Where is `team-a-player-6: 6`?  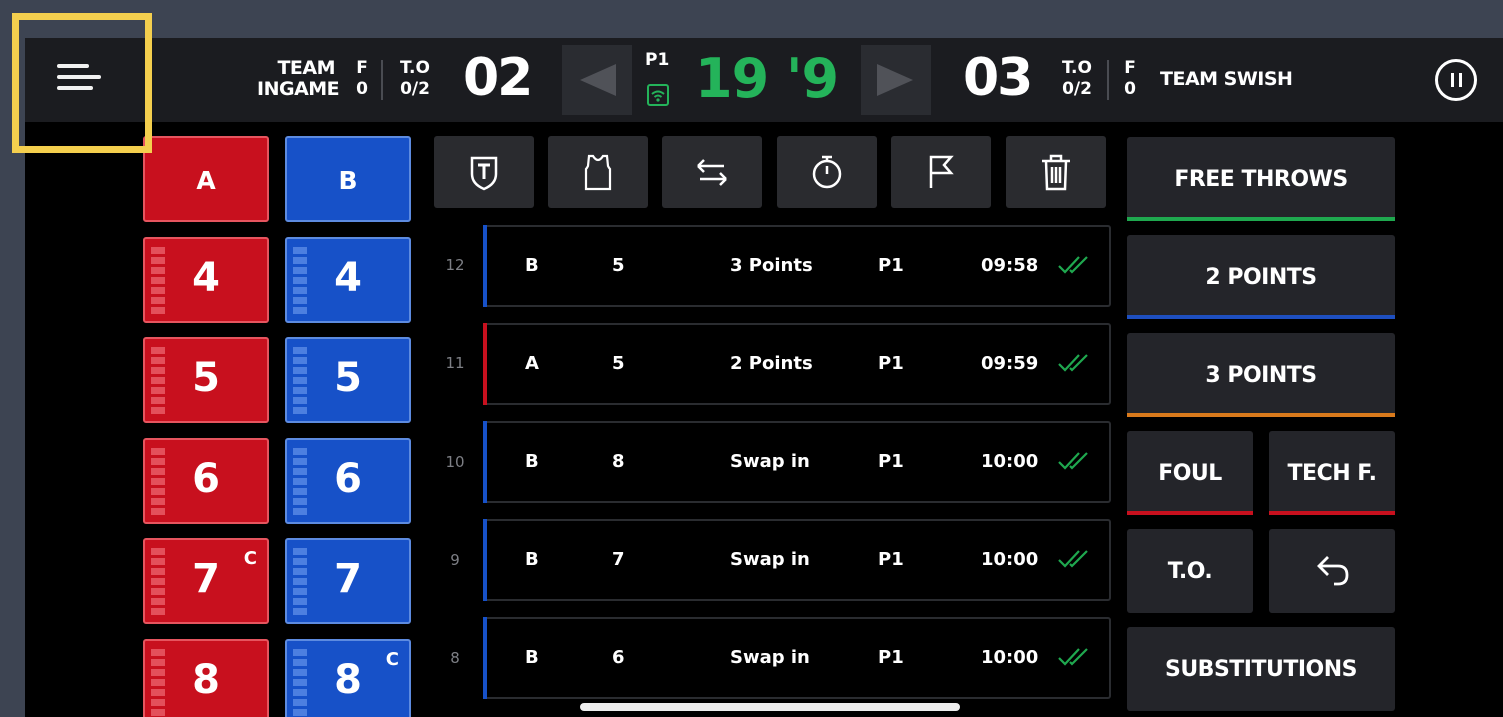 team-a-player-6: 6 is located at coordinates (206, 481).